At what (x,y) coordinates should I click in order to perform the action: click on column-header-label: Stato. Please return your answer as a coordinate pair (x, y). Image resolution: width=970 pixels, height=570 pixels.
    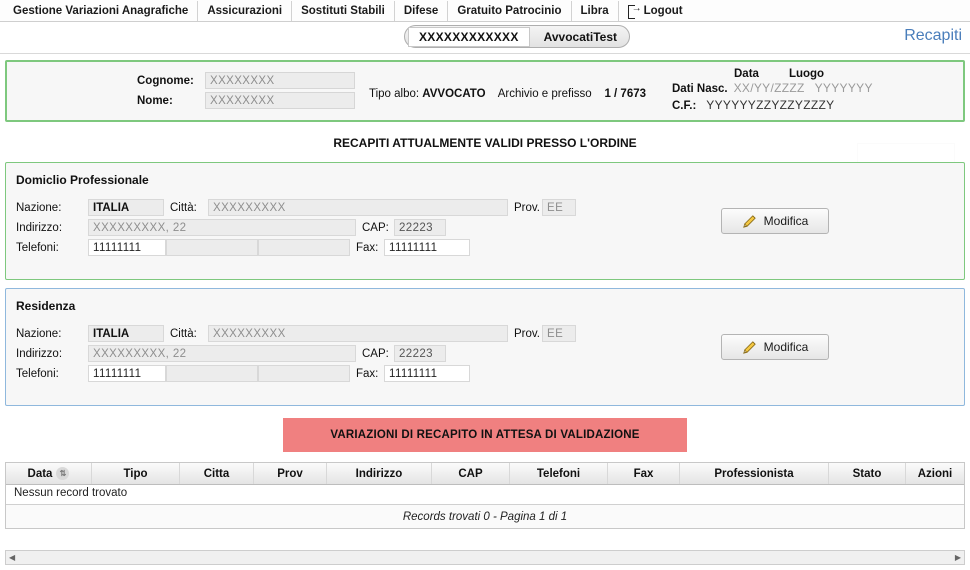
    Looking at the image, I should click on (867, 473).